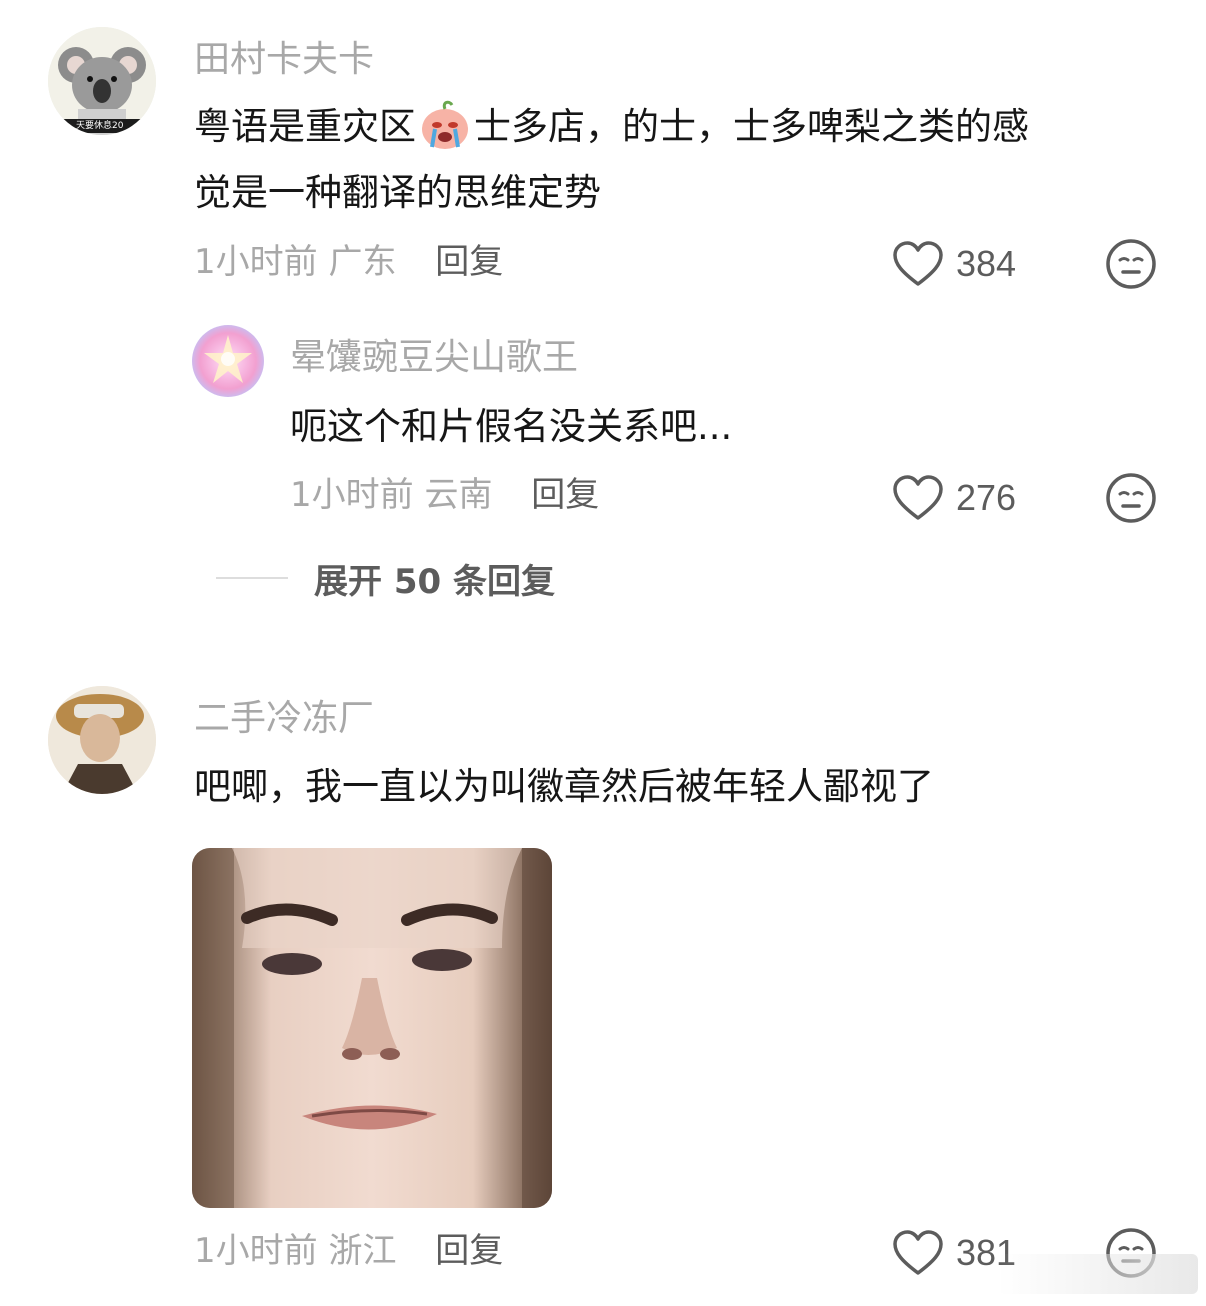 This screenshot has width=1206, height=1306. What do you see at coordinates (362, 262) in the screenshot?
I see `location: 广东` at bounding box center [362, 262].